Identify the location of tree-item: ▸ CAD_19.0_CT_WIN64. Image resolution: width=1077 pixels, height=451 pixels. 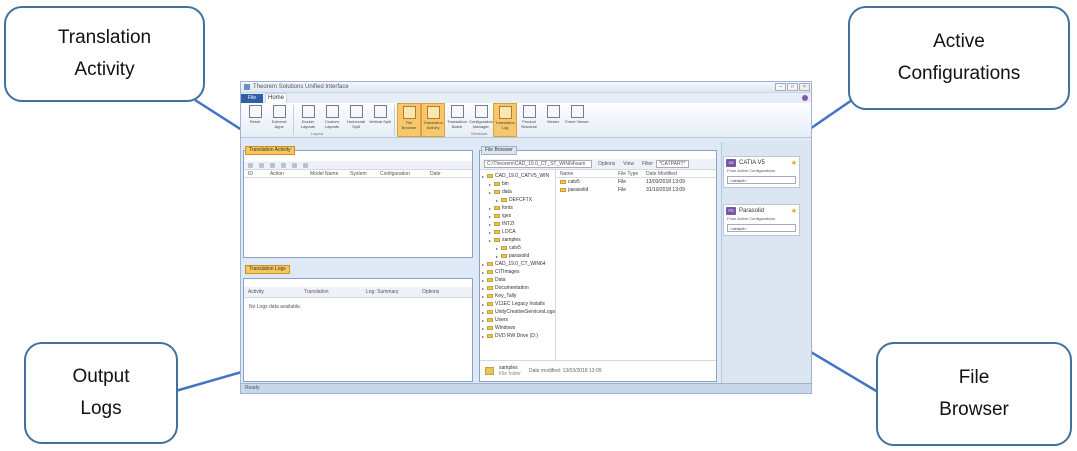
(517, 264).